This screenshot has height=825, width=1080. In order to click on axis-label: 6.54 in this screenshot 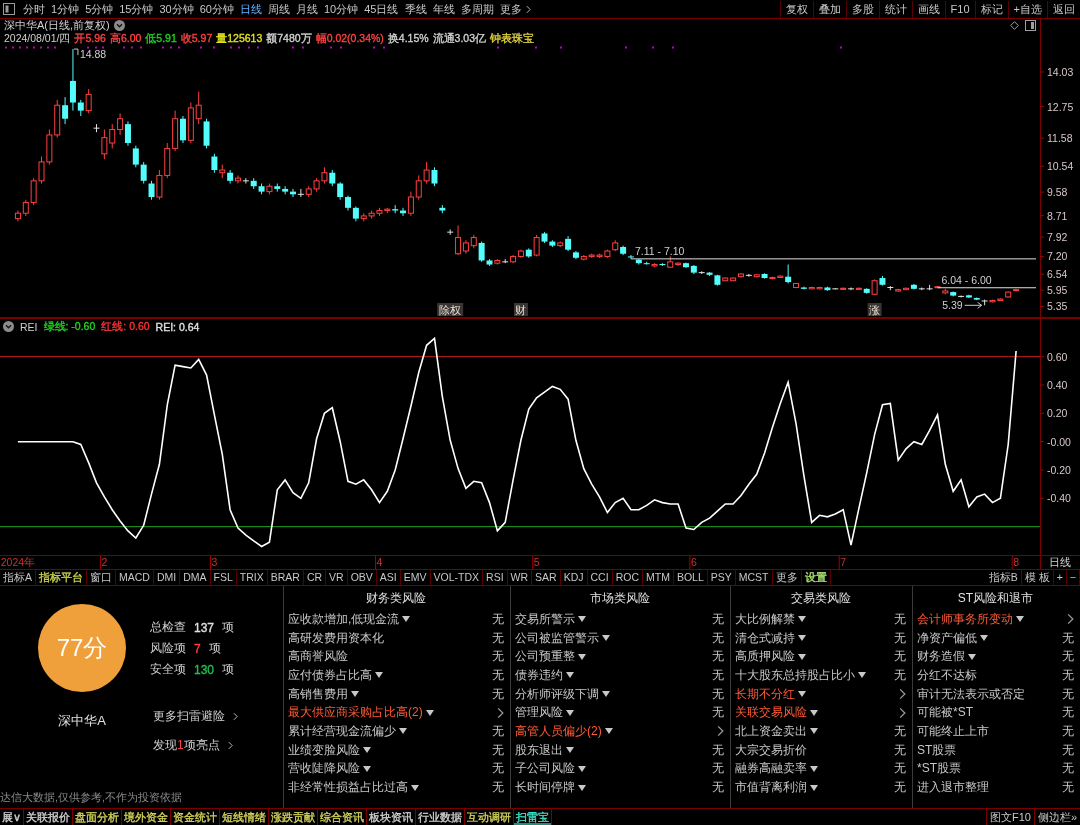, I will do `click(1057, 274)`.